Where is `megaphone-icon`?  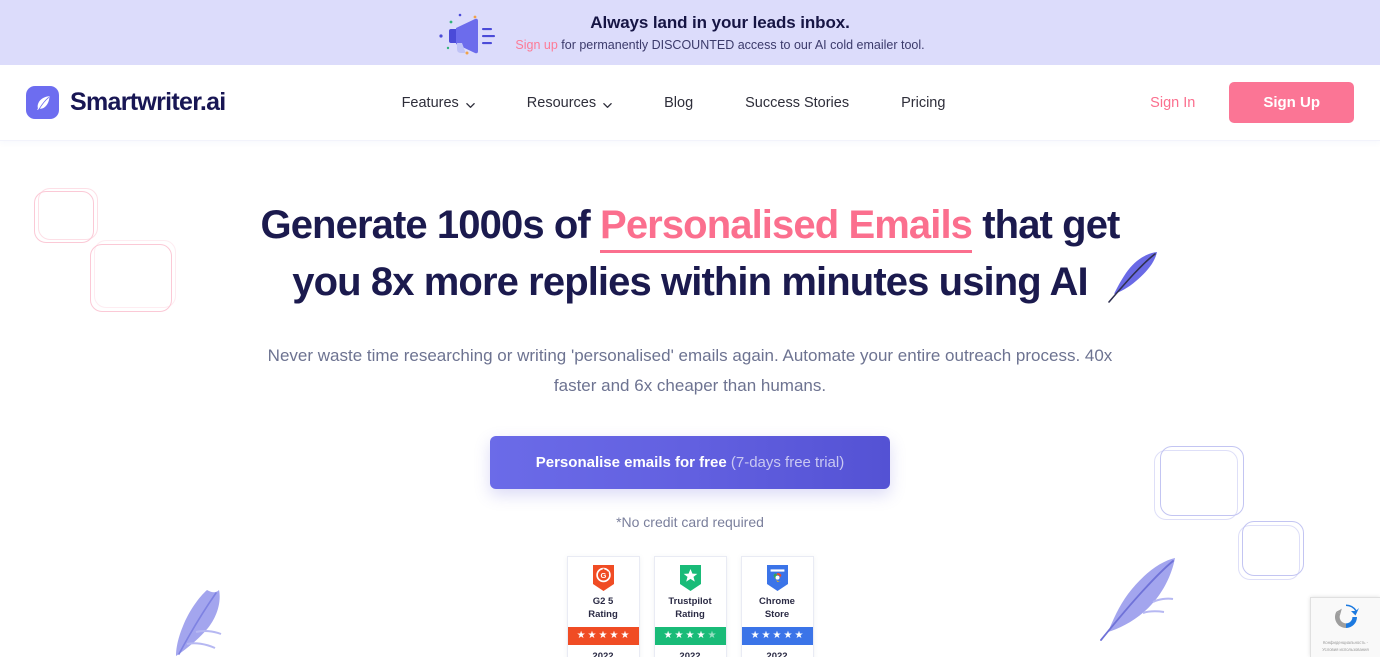
megaphone-icon is located at coordinates (470, 33).